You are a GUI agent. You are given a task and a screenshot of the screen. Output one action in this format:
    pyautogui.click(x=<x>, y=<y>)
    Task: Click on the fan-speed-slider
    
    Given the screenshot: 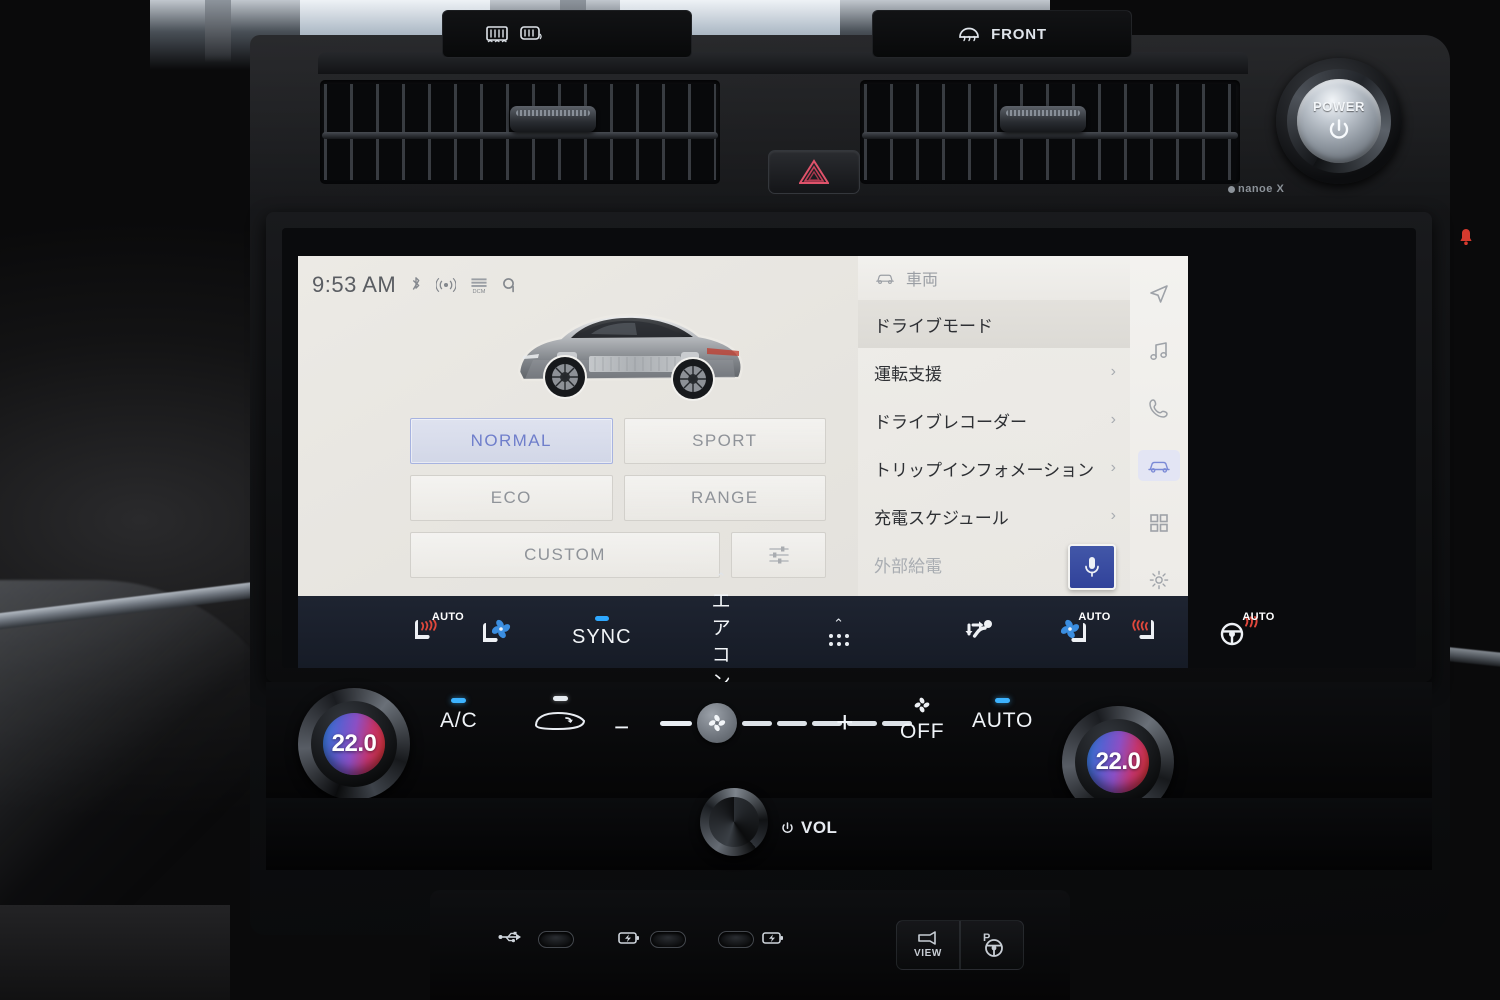 What is the action you would take?
    pyautogui.click(x=786, y=723)
    